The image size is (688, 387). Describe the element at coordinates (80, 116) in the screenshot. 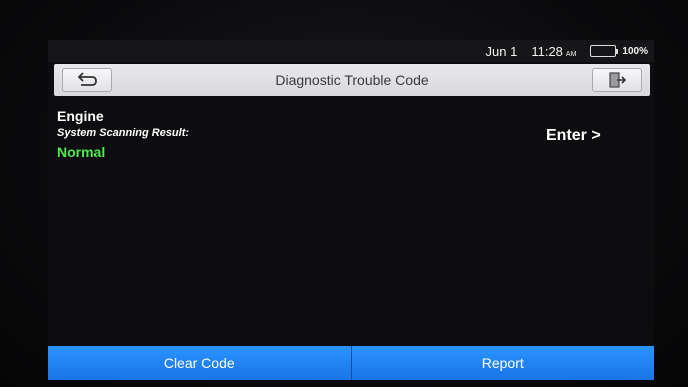

I see `system-name: Engine` at that location.